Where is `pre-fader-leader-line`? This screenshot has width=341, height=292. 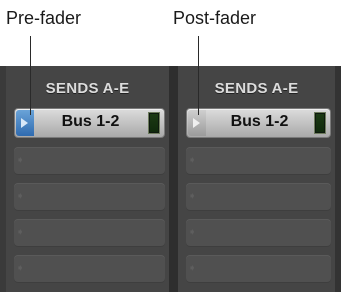 pre-fader-leader-line is located at coordinates (30, 75).